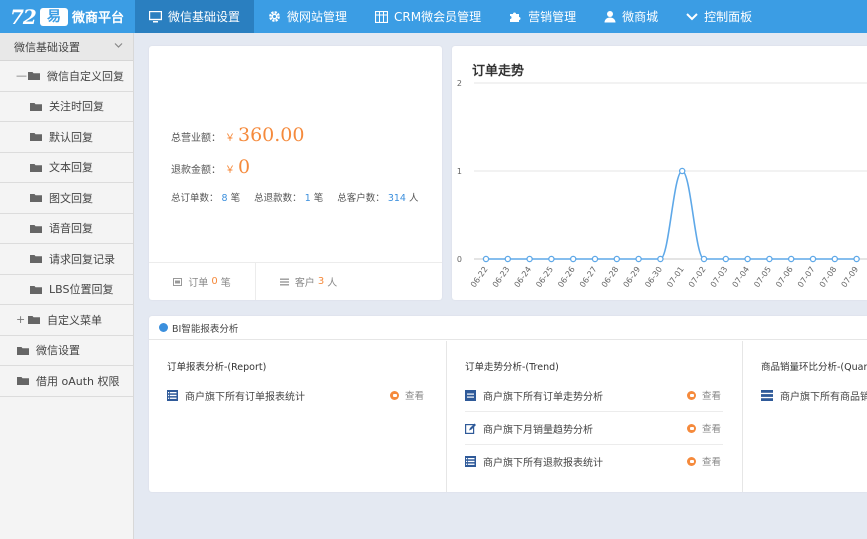  Describe the element at coordinates (295, 197) in the screenshot. I see `totals-row: 总订单数： 8 笔 总退款数： 1 笔 总客户数： 314 人` at that location.